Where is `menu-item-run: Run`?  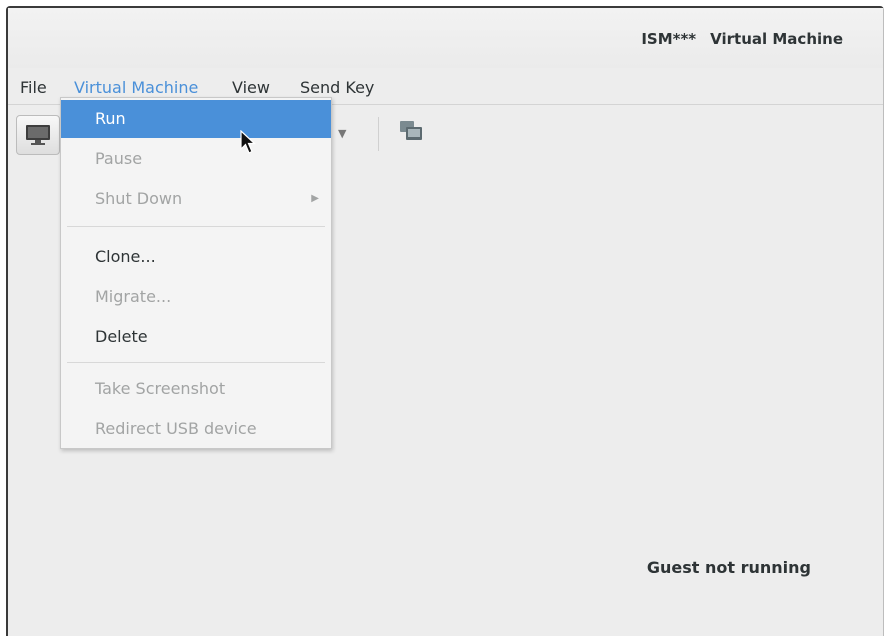
menu-item-run: Run is located at coordinates (196, 119).